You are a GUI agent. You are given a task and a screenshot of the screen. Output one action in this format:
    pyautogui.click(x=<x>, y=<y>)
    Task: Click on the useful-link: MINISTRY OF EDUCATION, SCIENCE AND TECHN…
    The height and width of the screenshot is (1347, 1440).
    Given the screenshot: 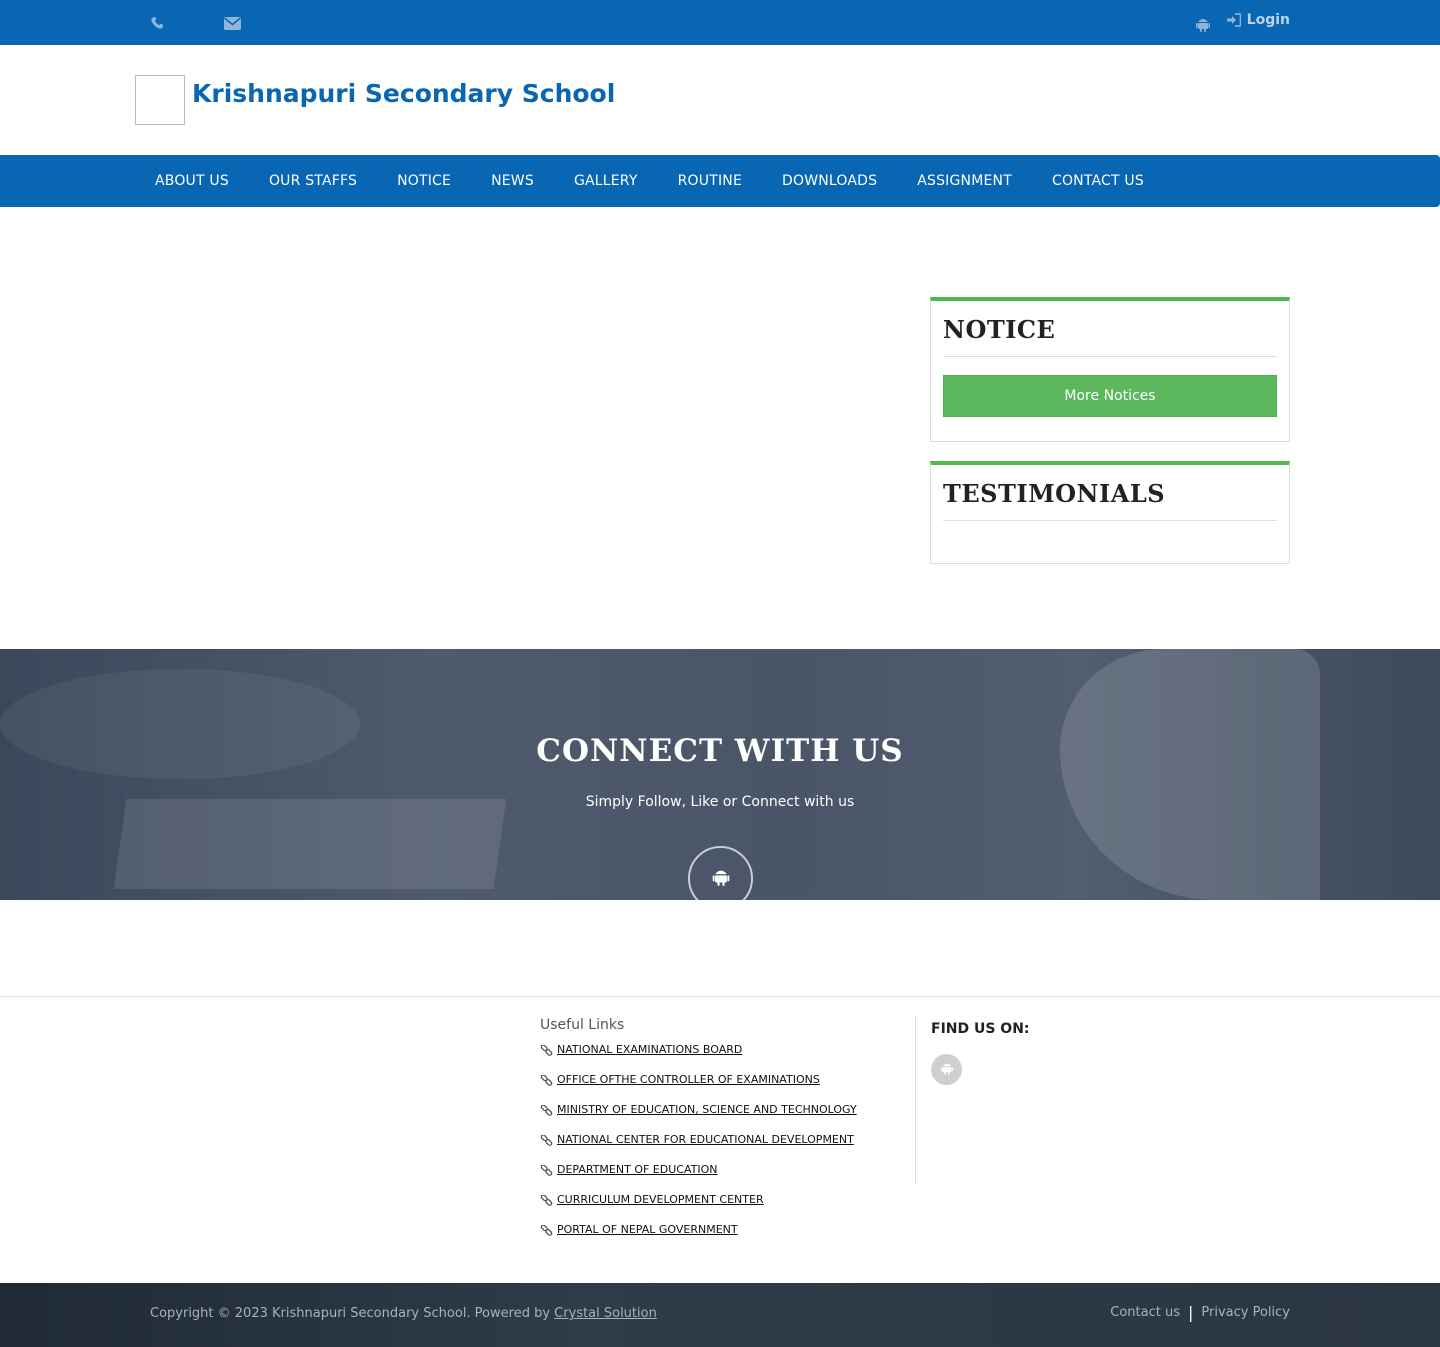 What is the action you would take?
    pyautogui.click(x=707, y=1109)
    